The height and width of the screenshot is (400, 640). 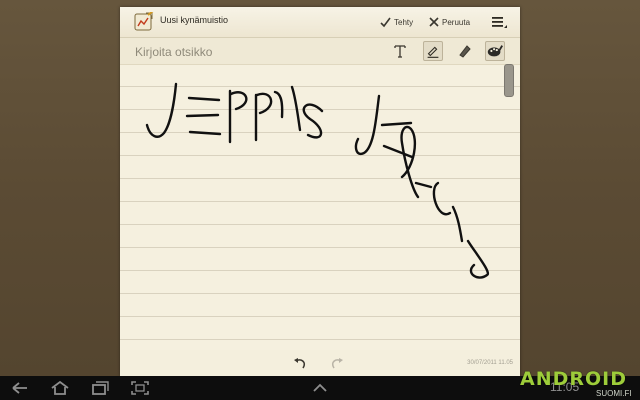 What do you see at coordinates (320, 363) in the screenshot?
I see `bottom-bar: 30/07/2011 11.05` at bounding box center [320, 363].